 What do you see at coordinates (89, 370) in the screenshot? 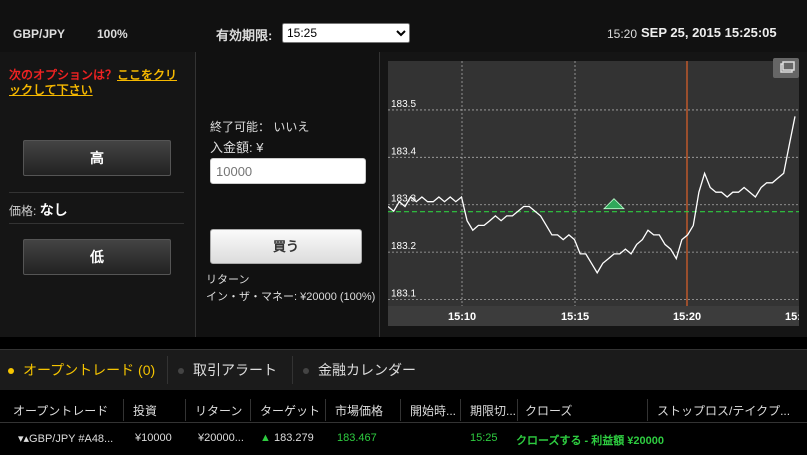
I see `tab-label: オープントレード (0)` at bounding box center [89, 370].